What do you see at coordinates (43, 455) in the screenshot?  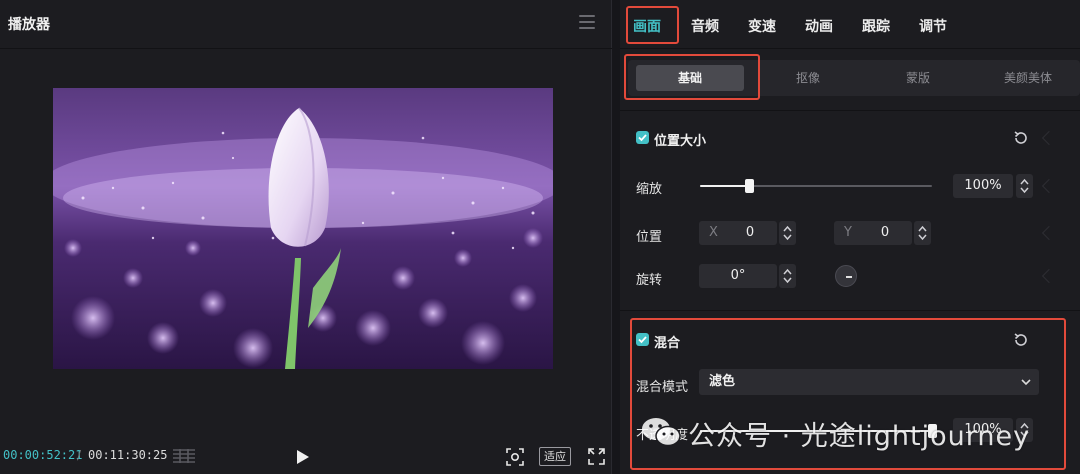 I see `current-timecode: 00:00:52:21` at bounding box center [43, 455].